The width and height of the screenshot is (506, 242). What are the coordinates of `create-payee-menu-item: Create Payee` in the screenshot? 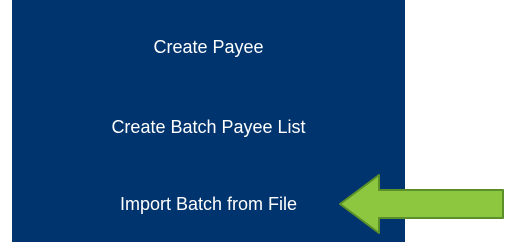 It's located at (208, 47).